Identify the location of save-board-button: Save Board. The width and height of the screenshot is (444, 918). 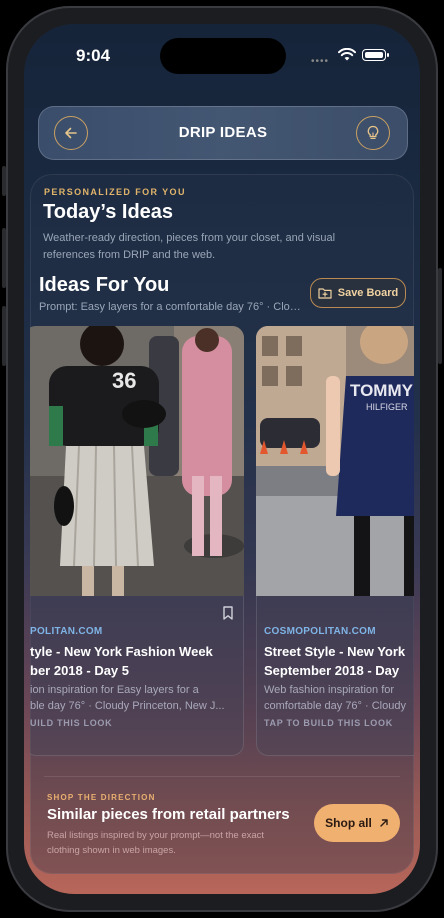
(358, 293).